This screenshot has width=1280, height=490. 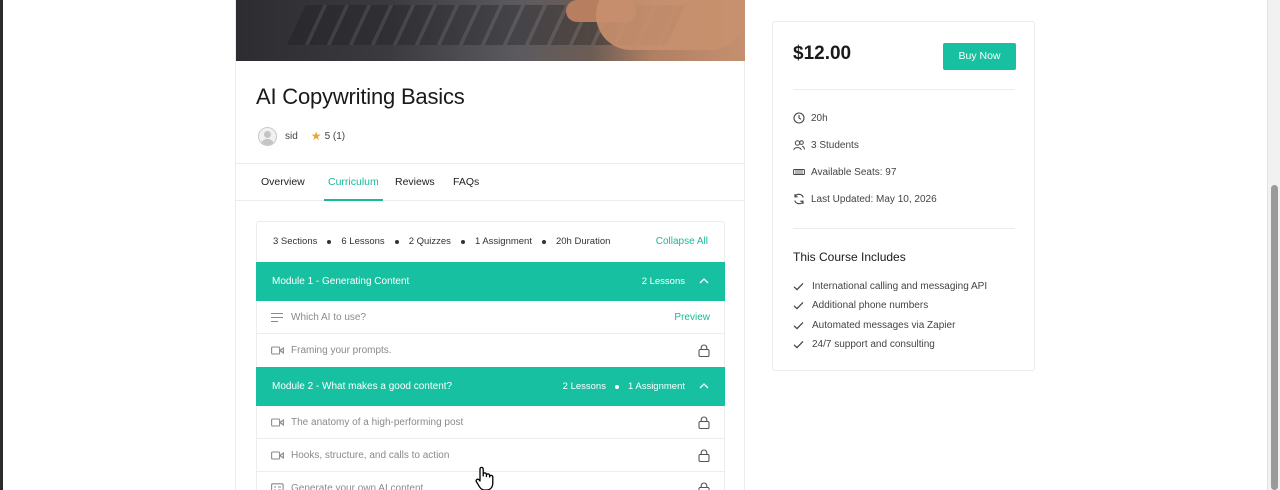 I want to click on course-hero-image, so click(x=490, y=30).